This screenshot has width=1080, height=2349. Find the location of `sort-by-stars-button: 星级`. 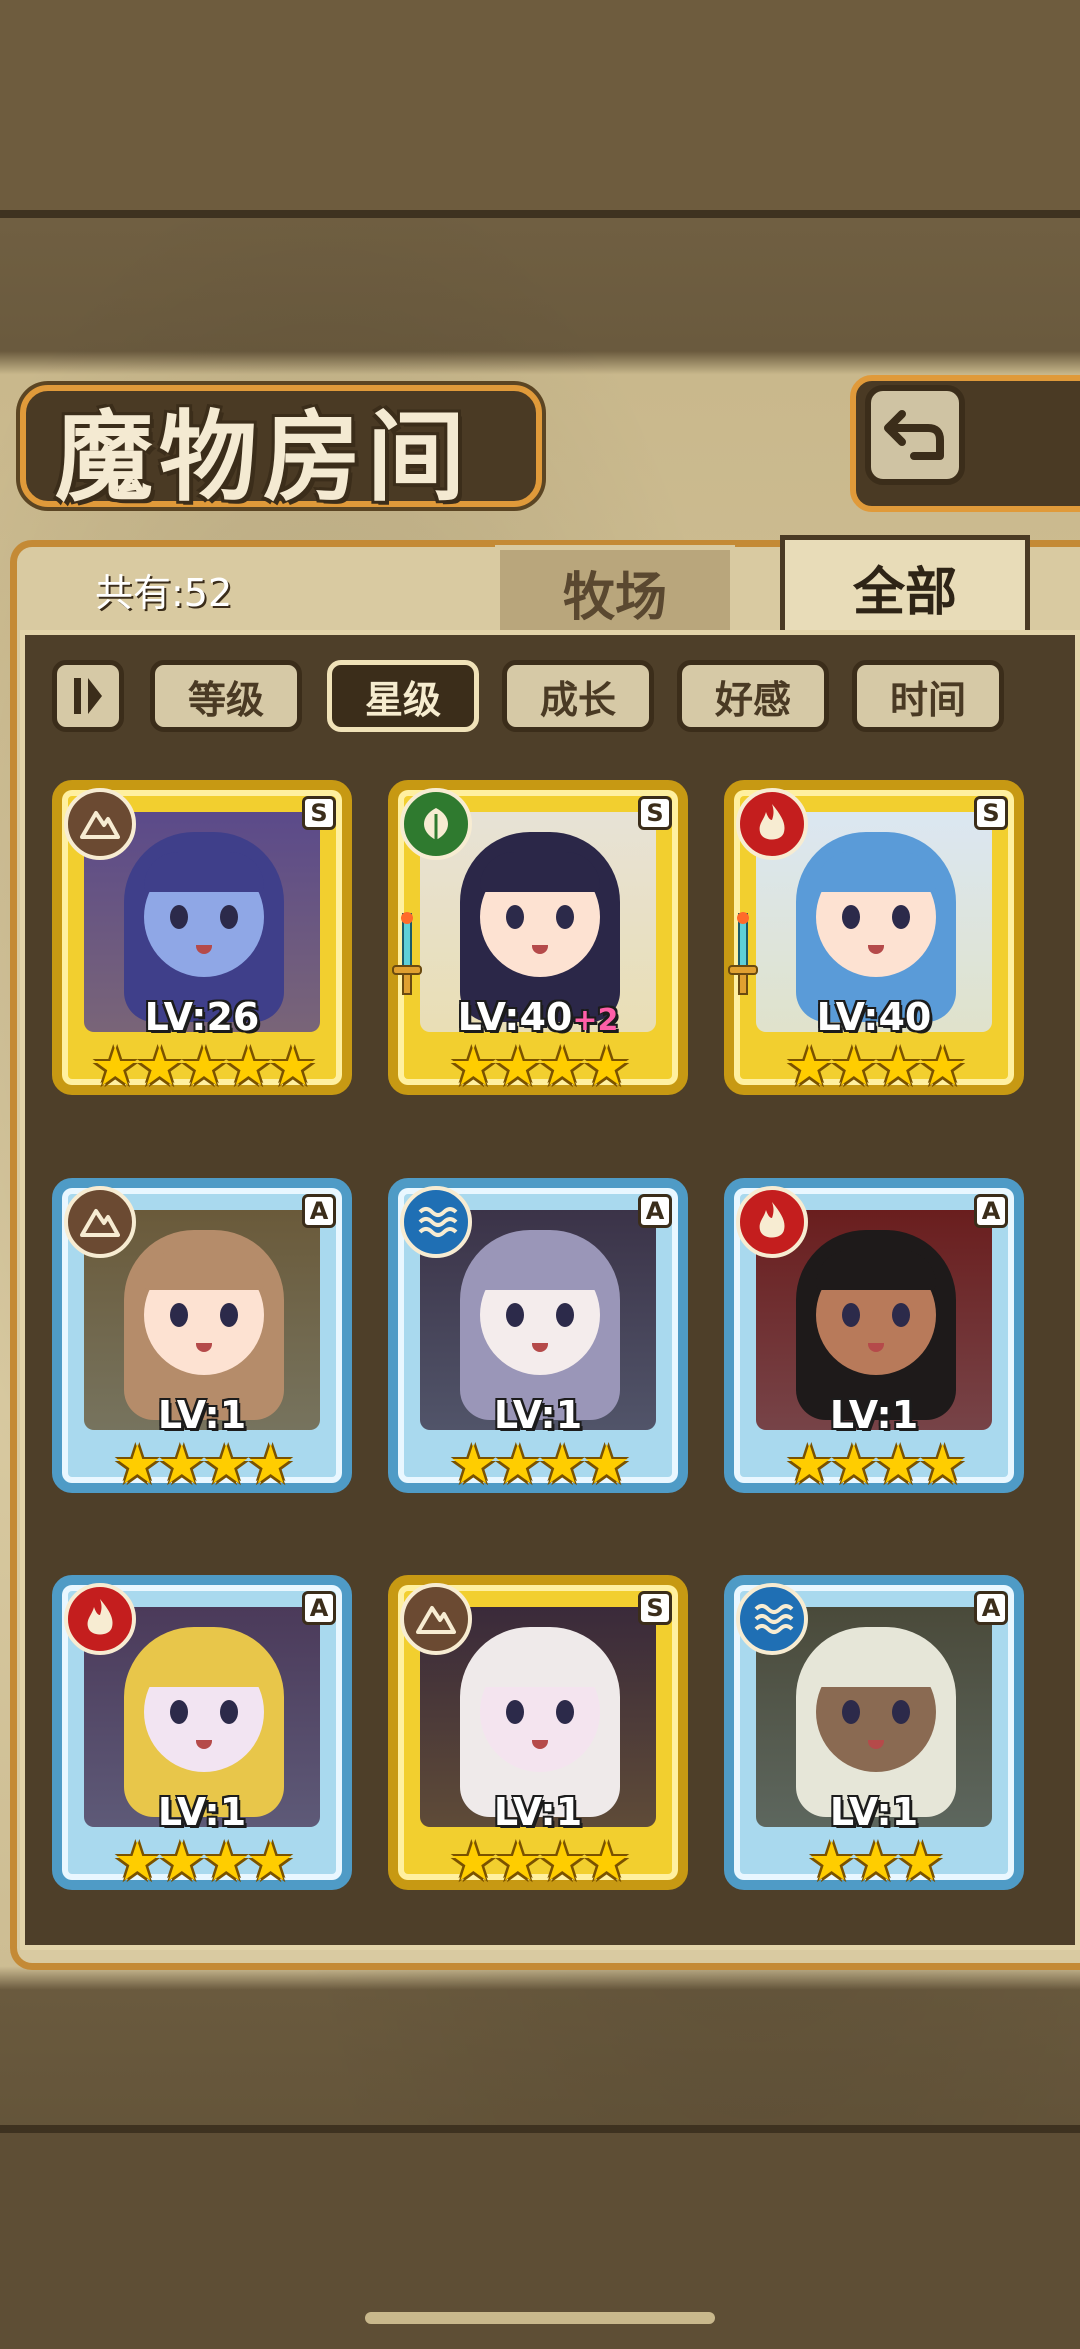

sort-by-stars-button: 星级 is located at coordinates (403, 696).